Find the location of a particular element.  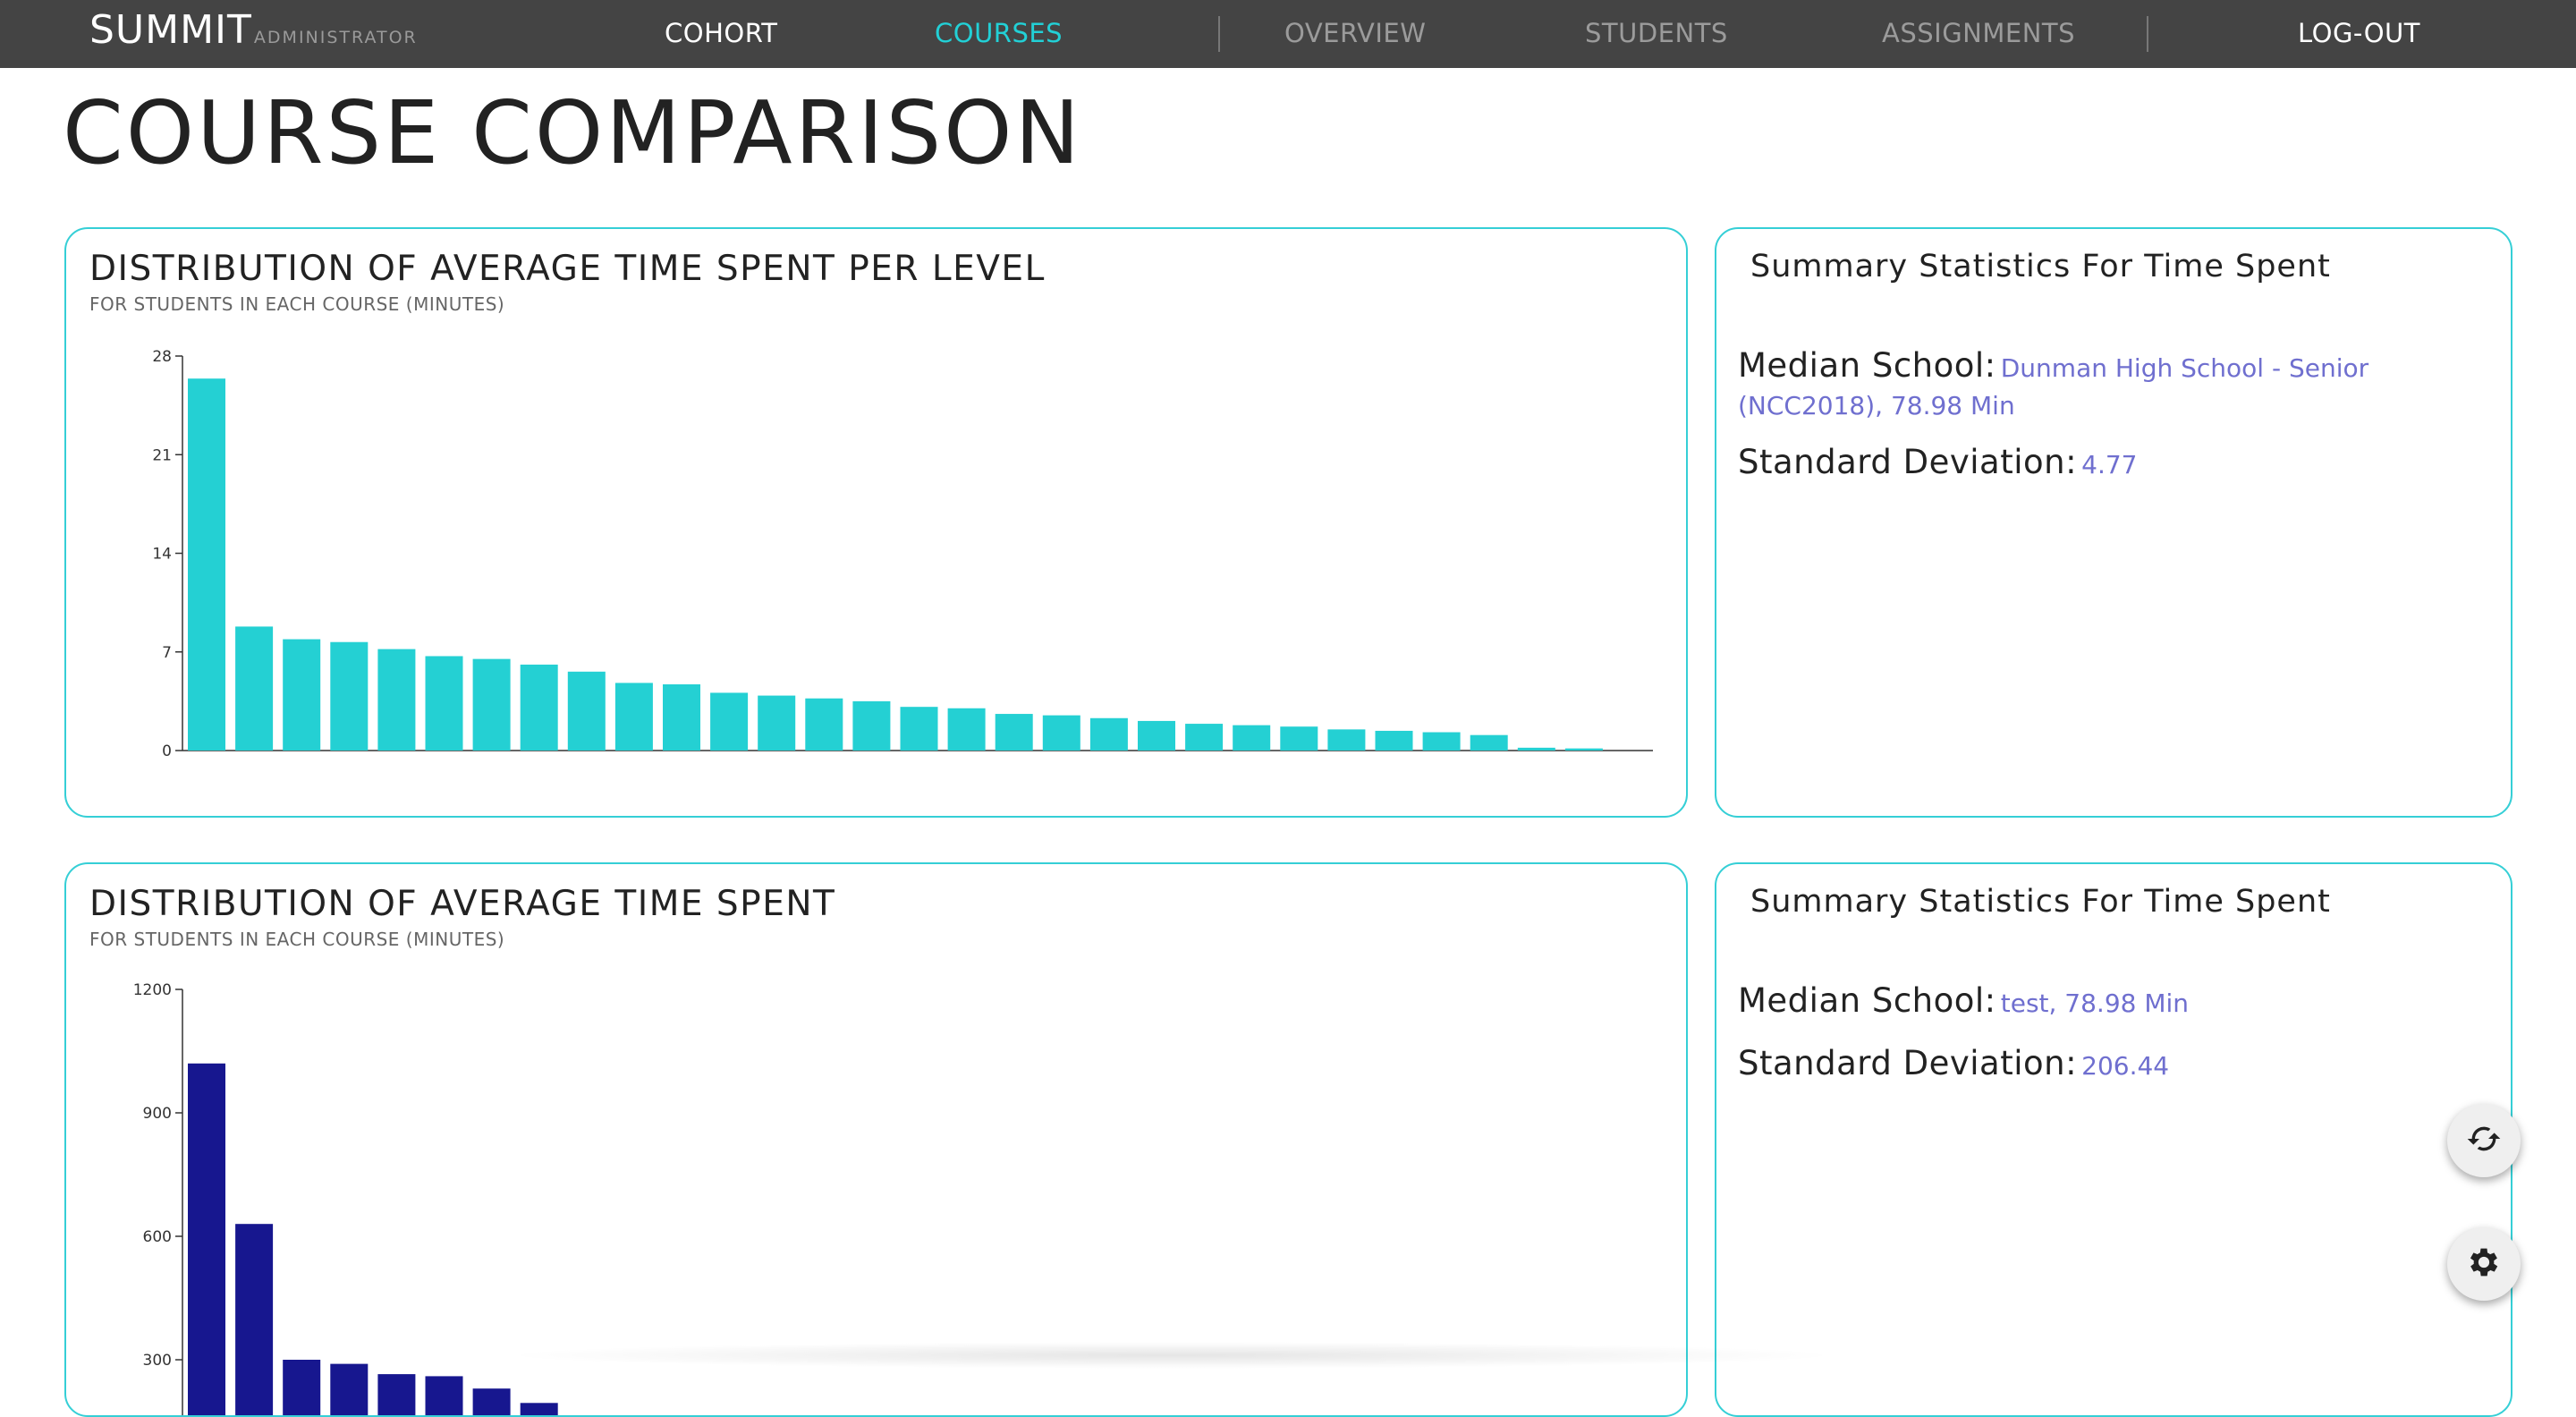

settings-button is located at coordinates (2484, 1264).